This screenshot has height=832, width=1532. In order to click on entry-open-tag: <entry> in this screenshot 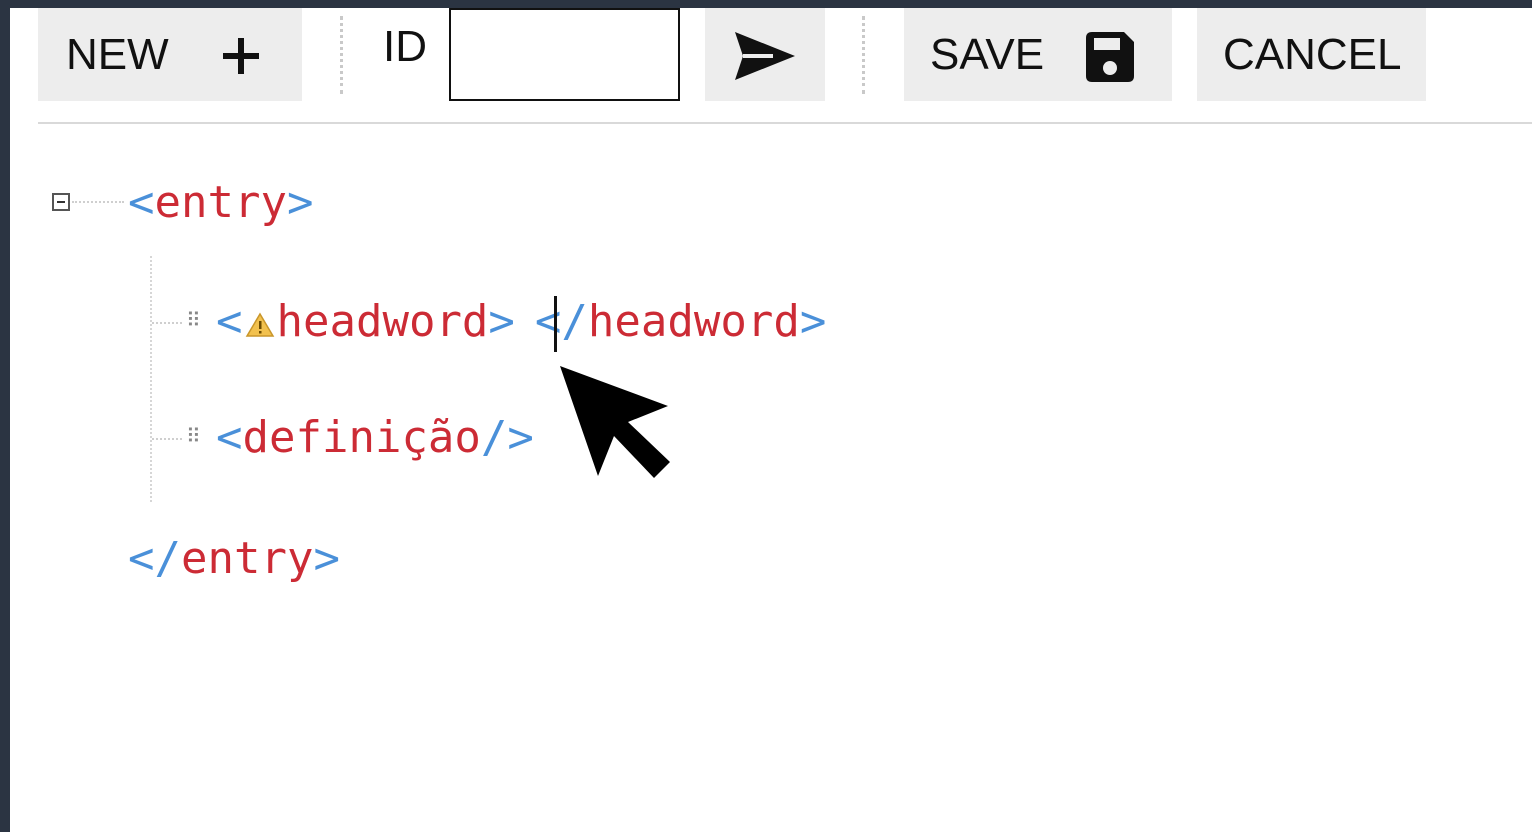, I will do `click(220, 203)`.